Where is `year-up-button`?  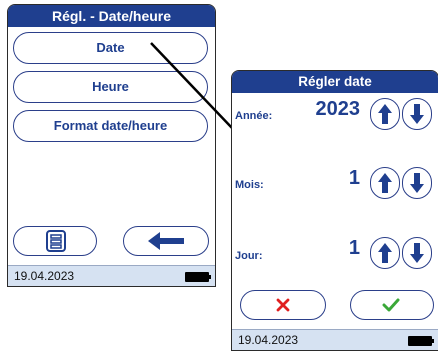
year-up-button is located at coordinates (385, 114).